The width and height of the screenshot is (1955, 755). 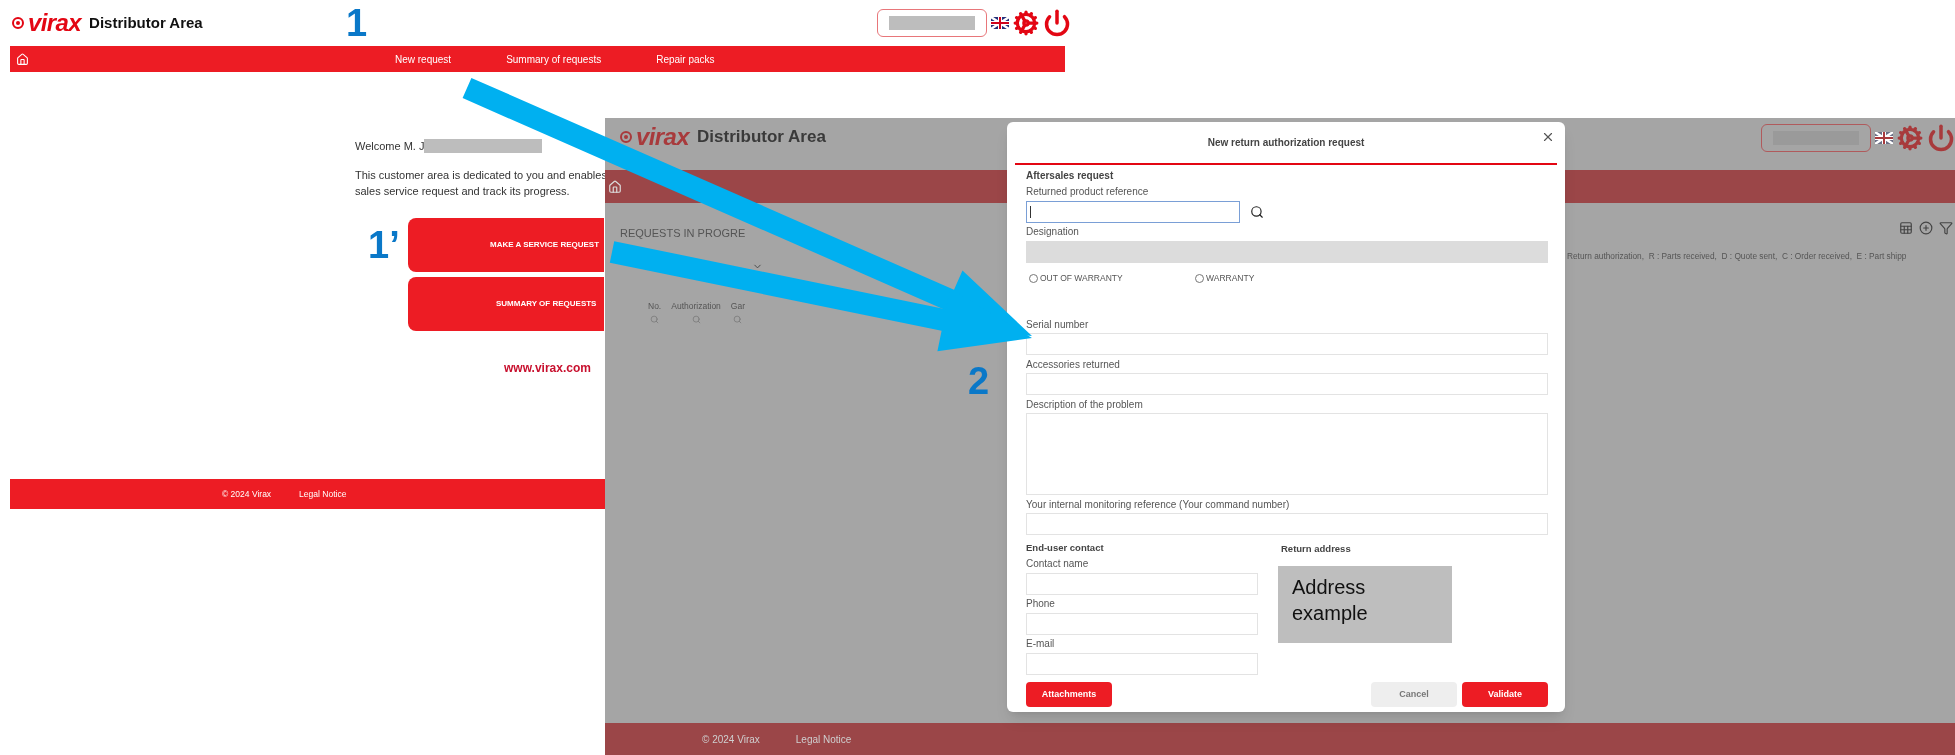 What do you see at coordinates (1065, 548) in the screenshot?
I see `section-heading: End-user contact` at bounding box center [1065, 548].